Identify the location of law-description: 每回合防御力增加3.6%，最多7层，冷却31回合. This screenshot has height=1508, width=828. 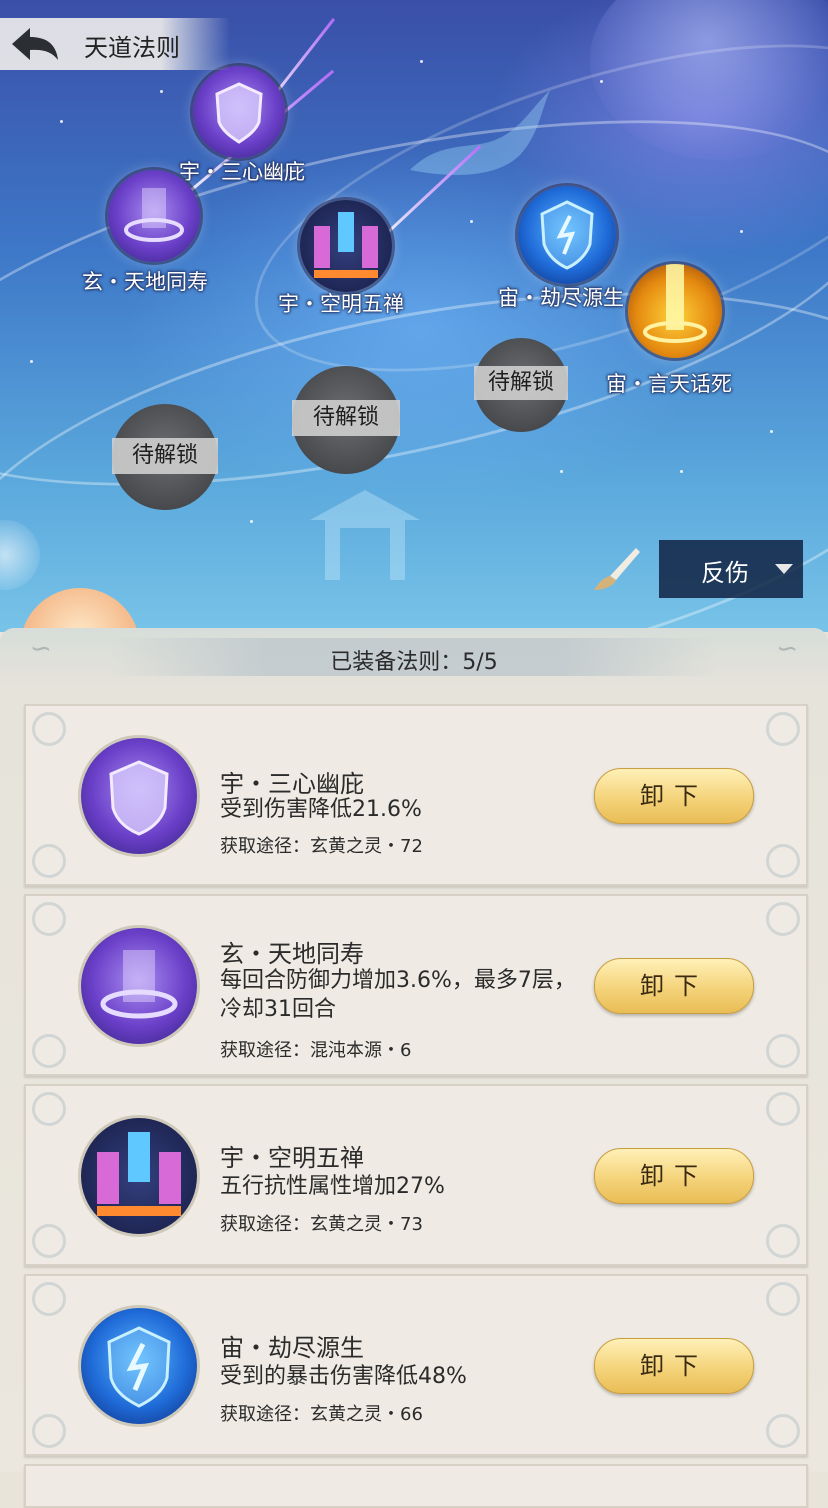
(398, 995).